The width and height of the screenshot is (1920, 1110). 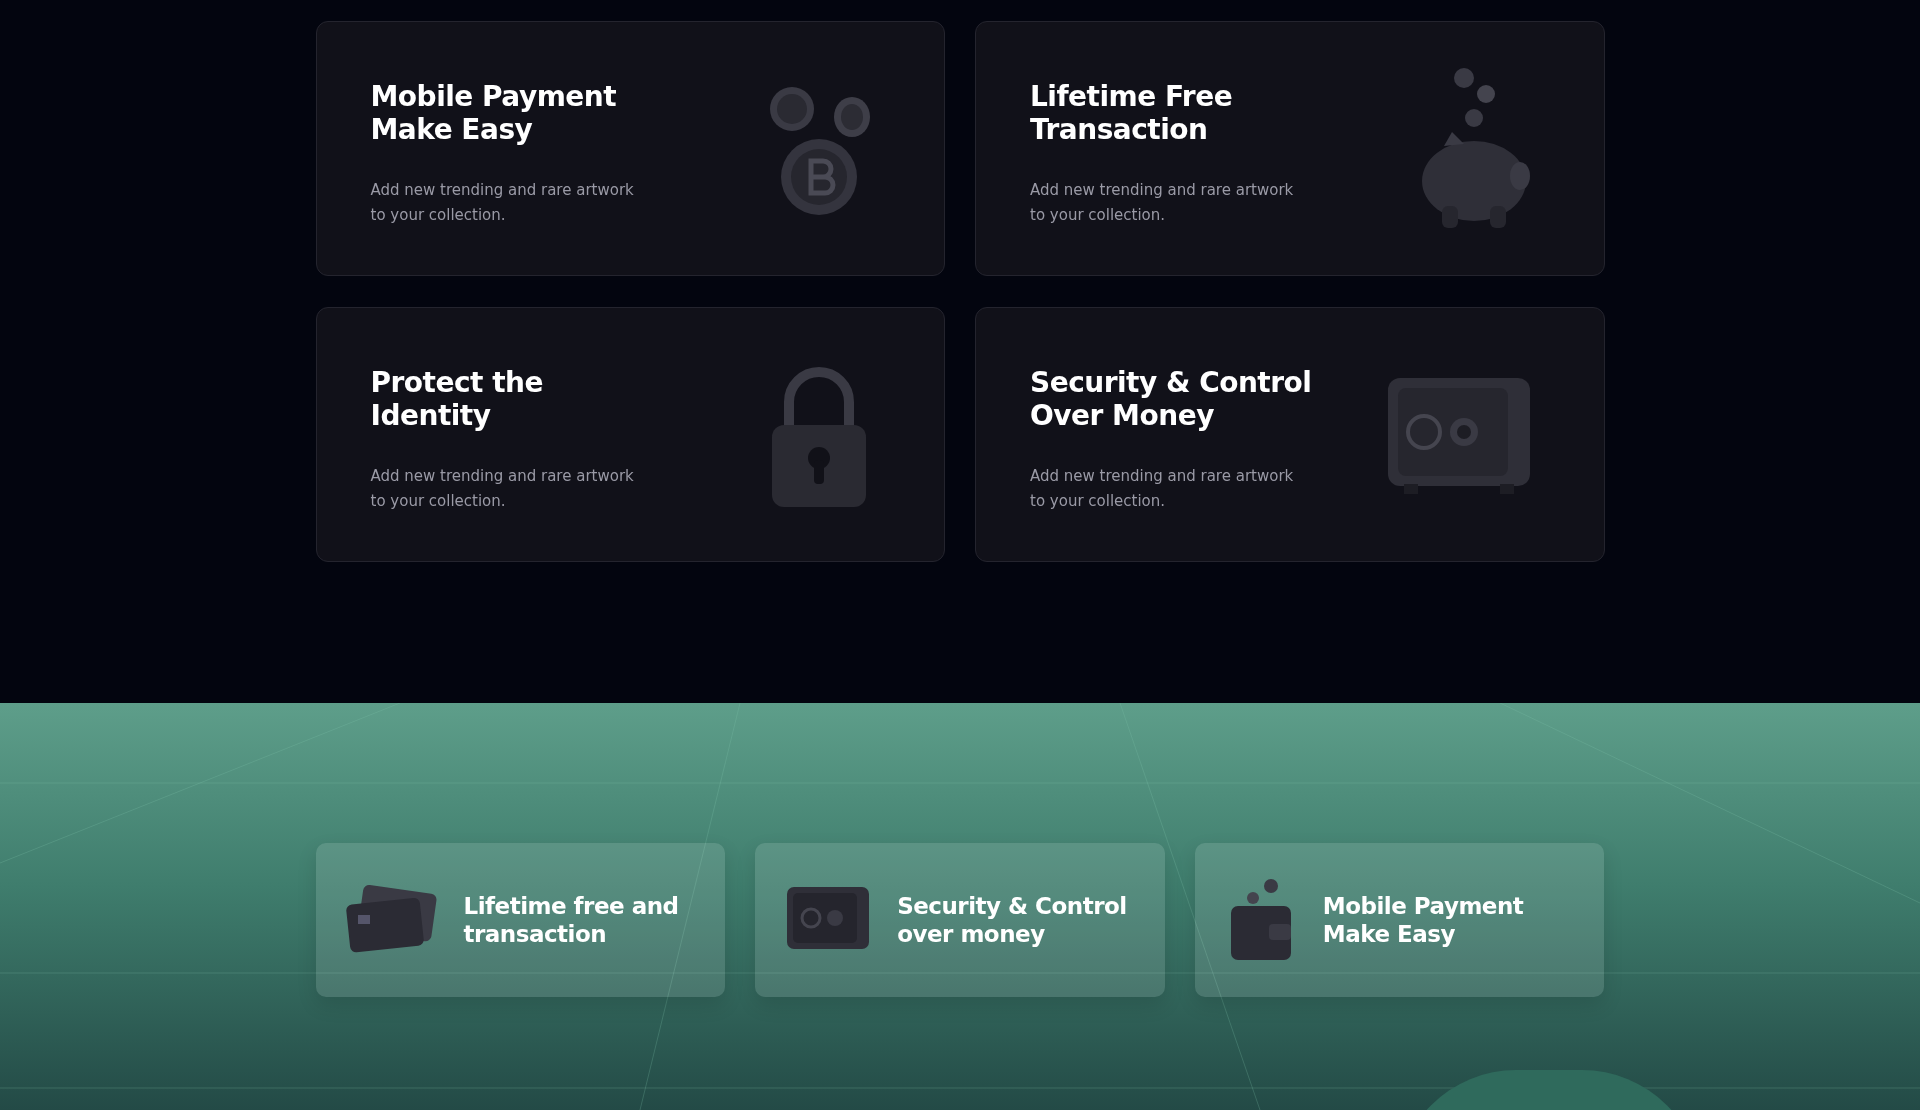 I want to click on feature-title: Protect the Identity, so click(x=457, y=399).